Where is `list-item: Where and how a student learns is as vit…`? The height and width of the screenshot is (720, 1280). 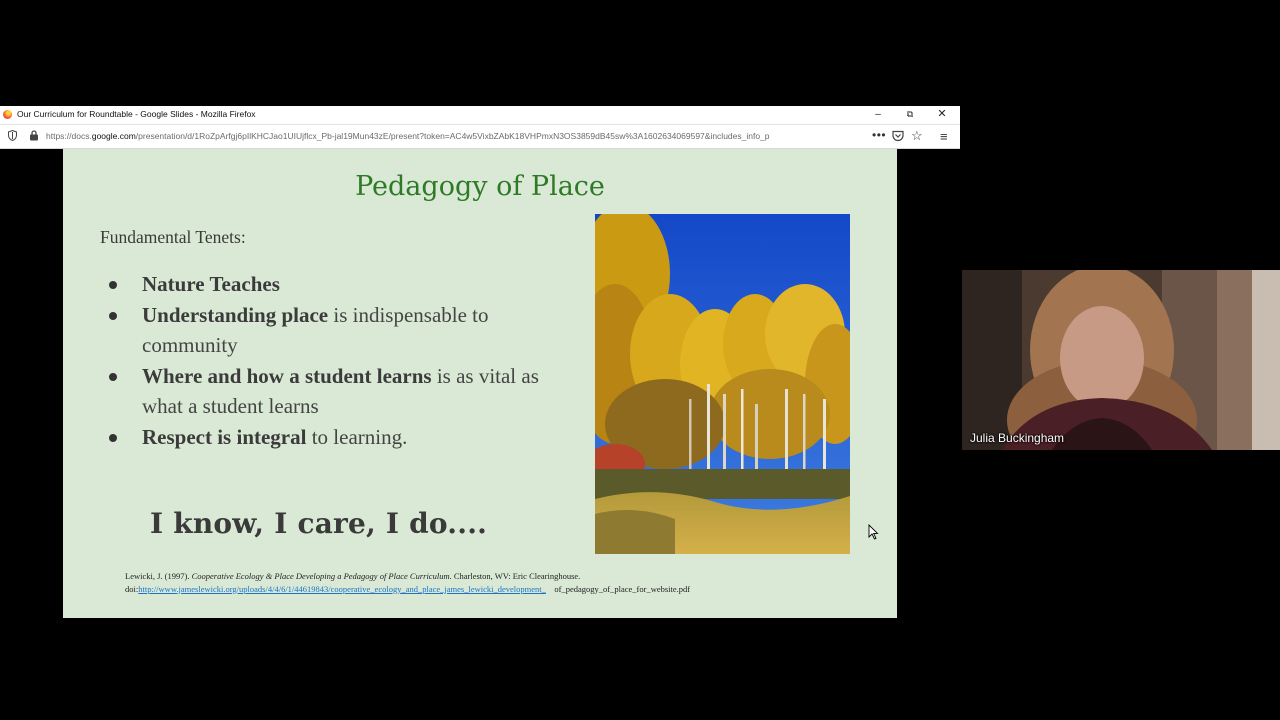 list-item: Where and how a student learns is as vit… is located at coordinates (327, 391).